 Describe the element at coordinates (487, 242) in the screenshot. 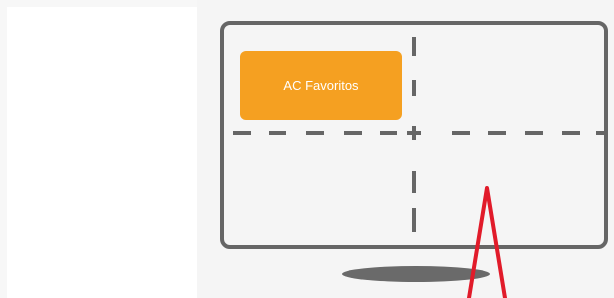

I see `screen-pointer-icon` at that location.